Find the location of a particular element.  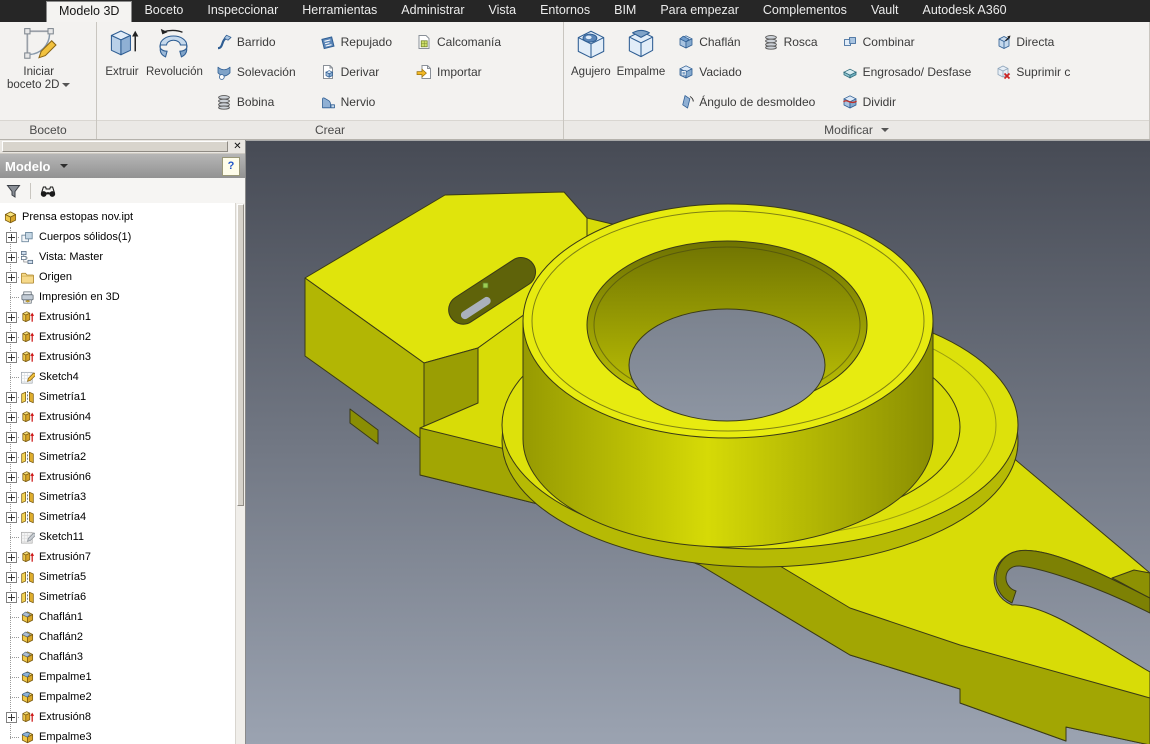

tree-item-simetria3: Simetría3 is located at coordinates (118, 497).